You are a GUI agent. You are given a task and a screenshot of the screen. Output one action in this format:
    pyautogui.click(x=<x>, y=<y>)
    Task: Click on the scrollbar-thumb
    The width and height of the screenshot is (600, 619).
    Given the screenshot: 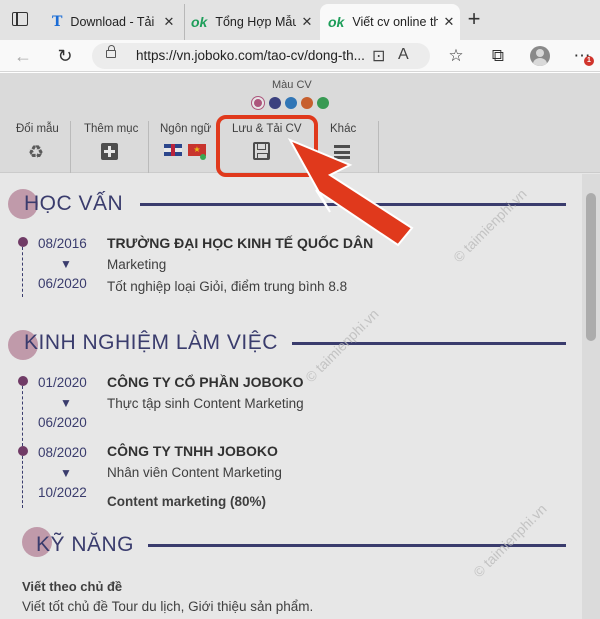 What is the action you would take?
    pyautogui.click(x=591, y=267)
    